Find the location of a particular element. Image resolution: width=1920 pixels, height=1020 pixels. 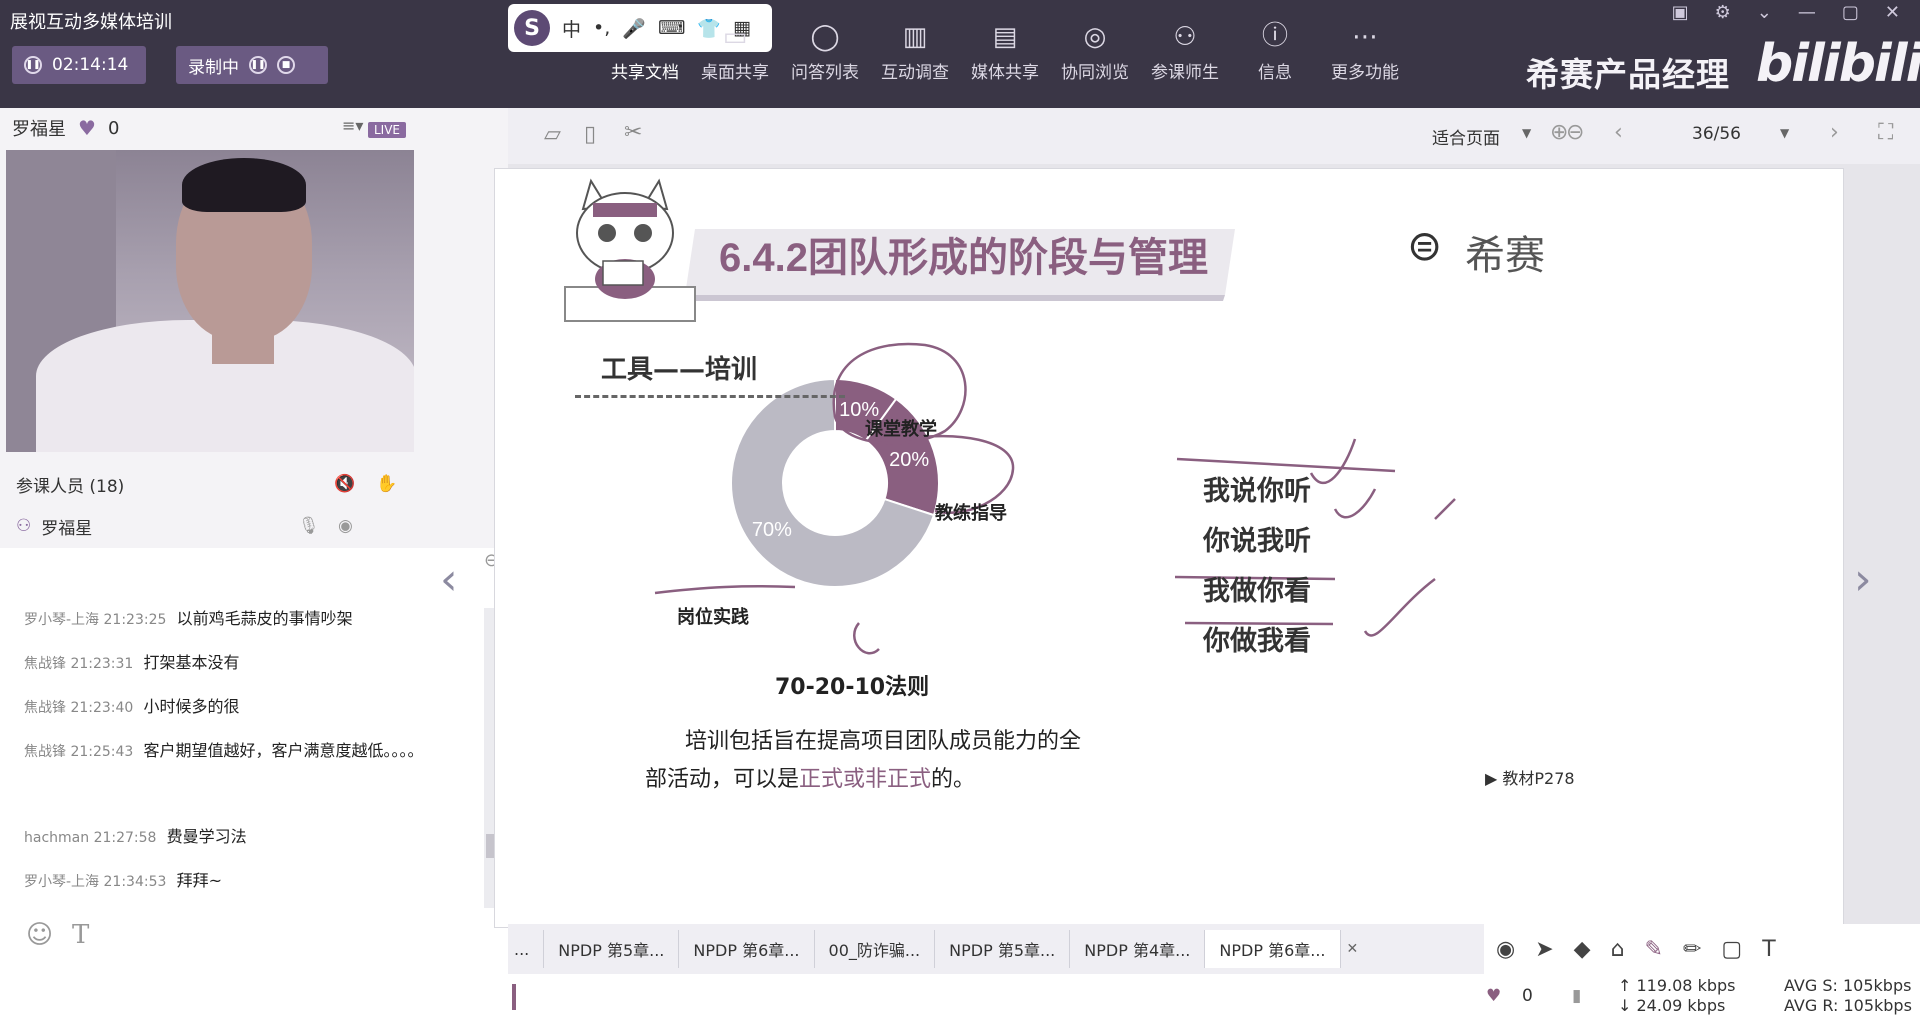

avg-receive: AVG R: 105kbps is located at coordinates (1848, 1005).